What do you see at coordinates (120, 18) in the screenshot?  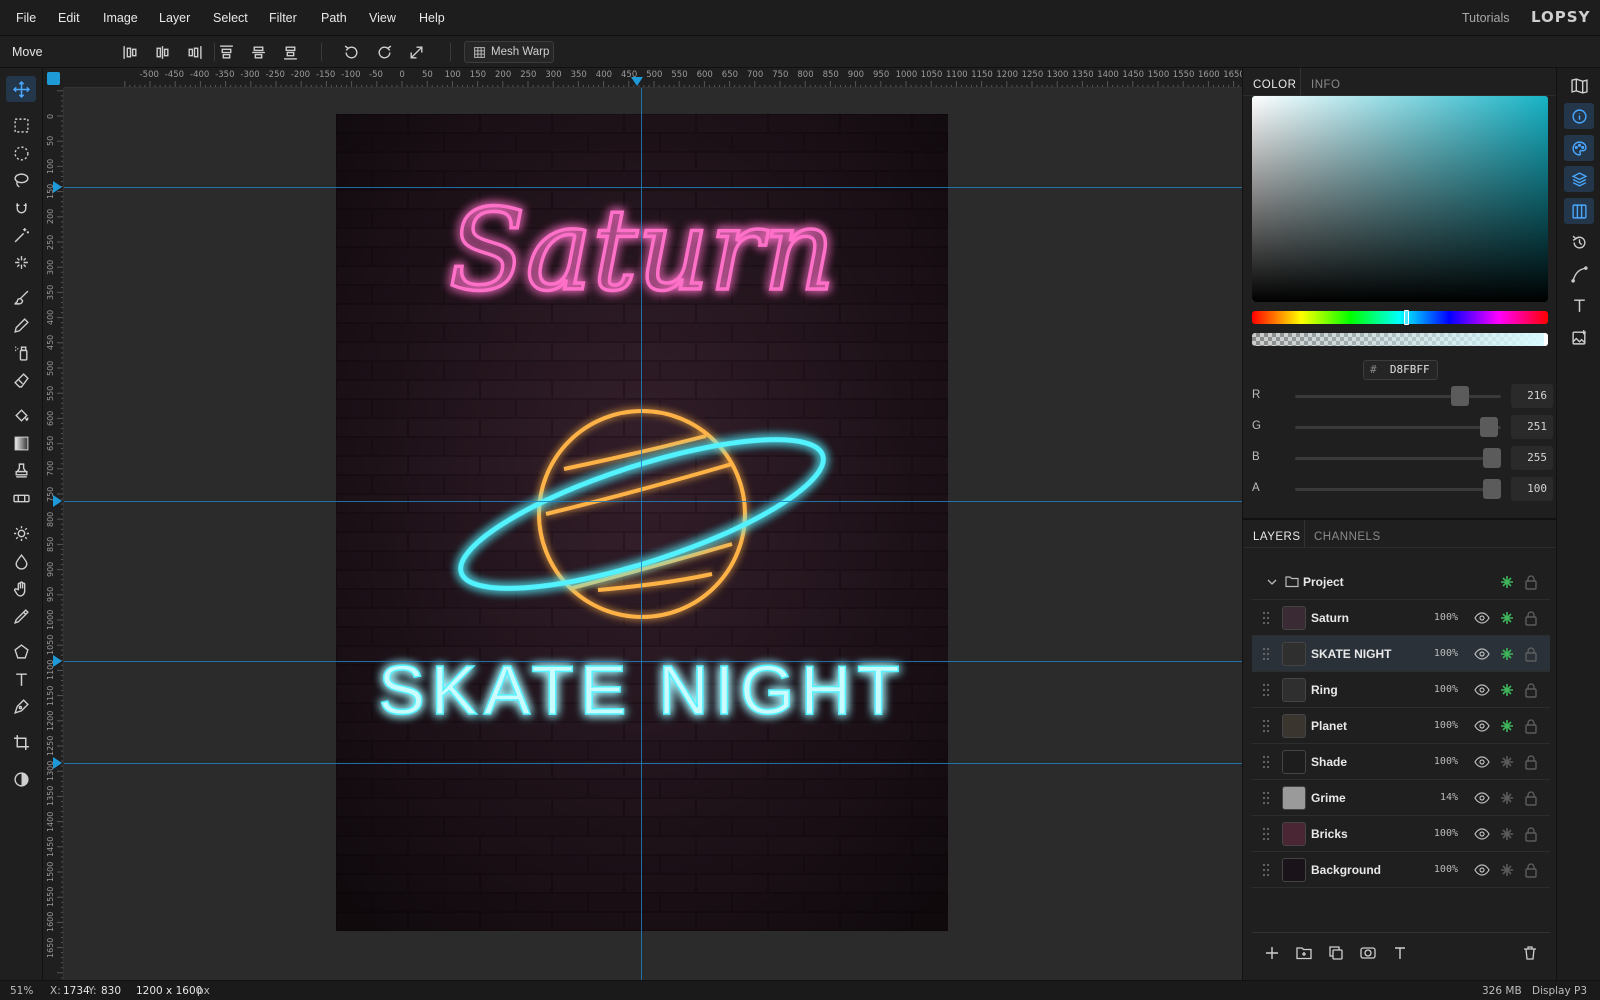 I see `menu-image: Image` at bounding box center [120, 18].